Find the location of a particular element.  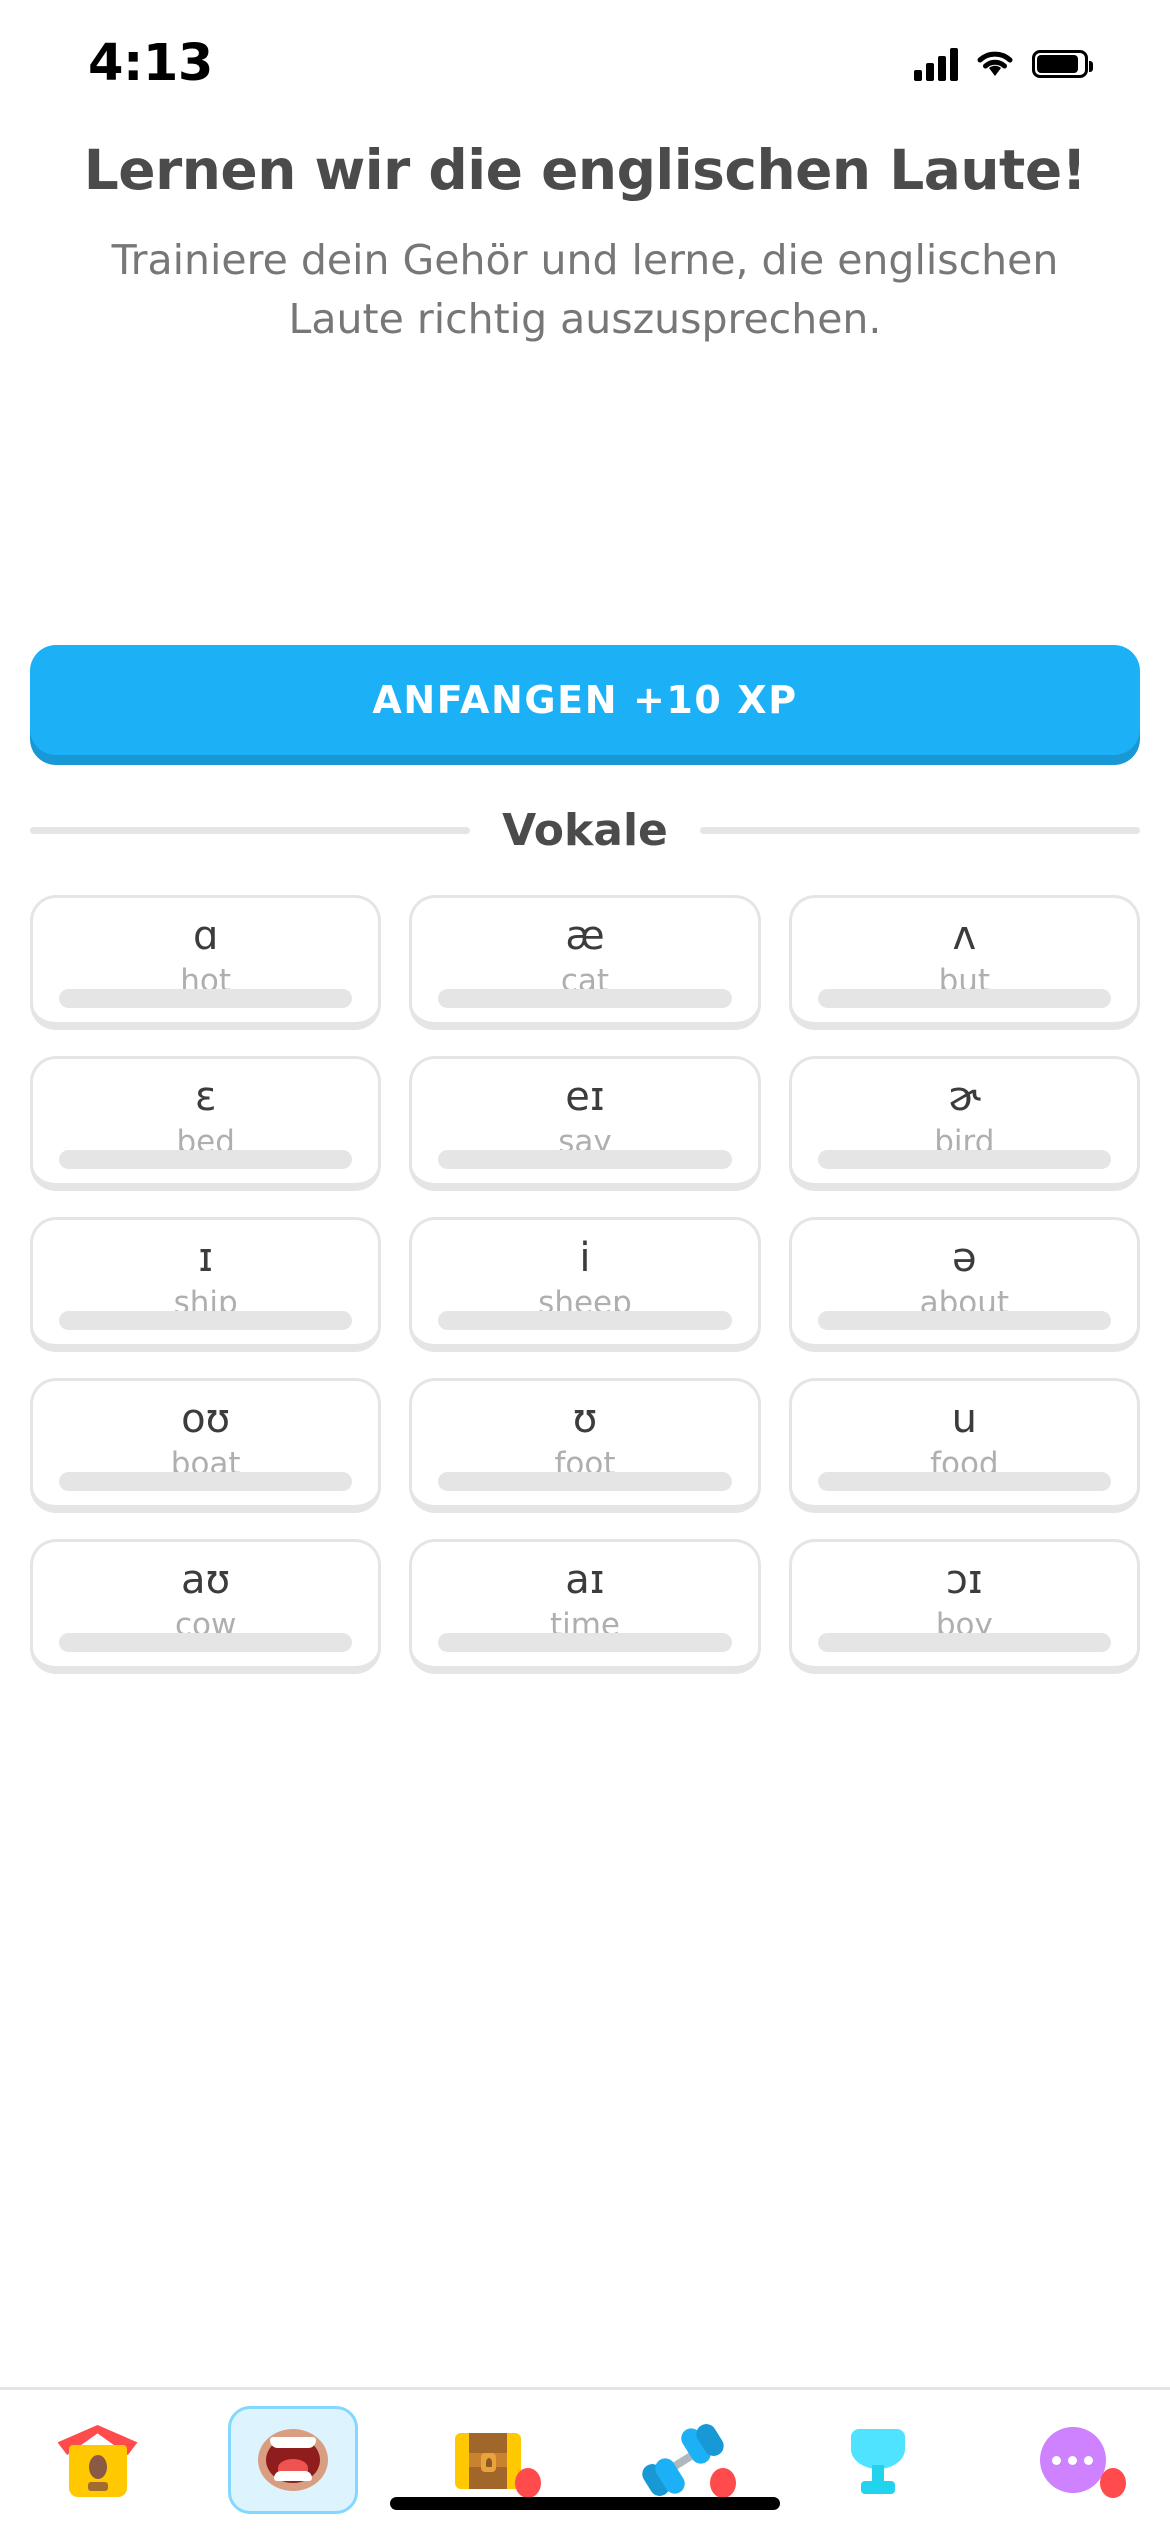

phoneme-symbol: ɪ is located at coordinates (206, 1258).